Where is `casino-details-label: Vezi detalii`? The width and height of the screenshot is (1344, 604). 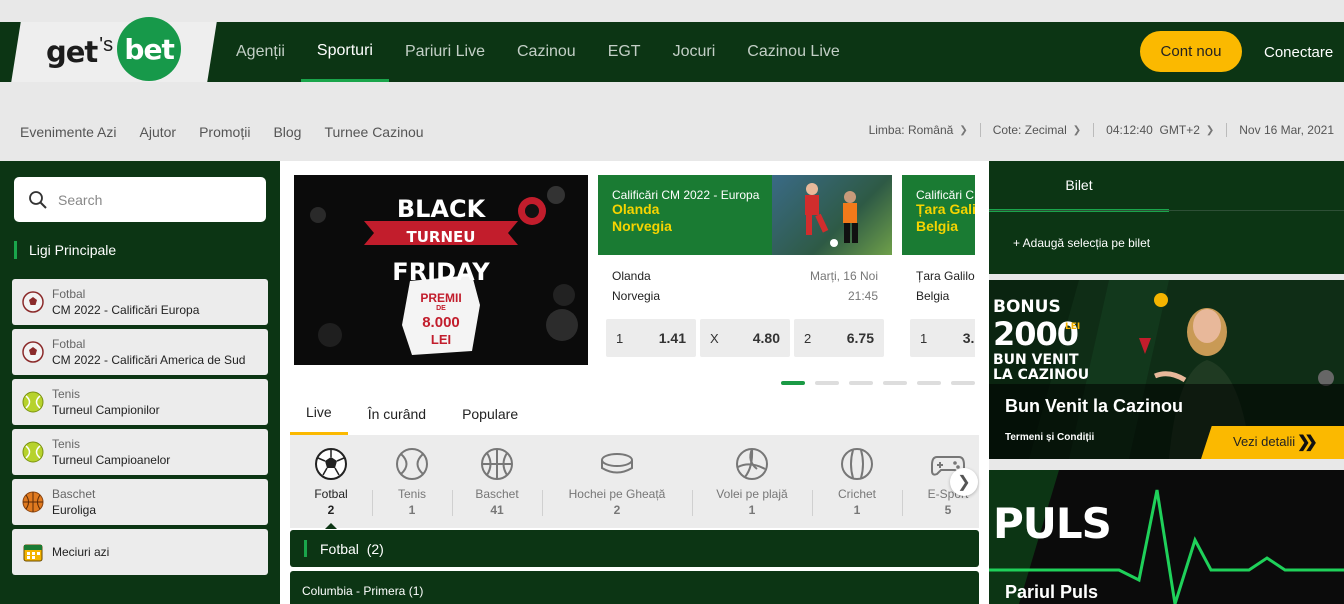 casino-details-label: Vezi detalii is located at coordinates (1264, 441).